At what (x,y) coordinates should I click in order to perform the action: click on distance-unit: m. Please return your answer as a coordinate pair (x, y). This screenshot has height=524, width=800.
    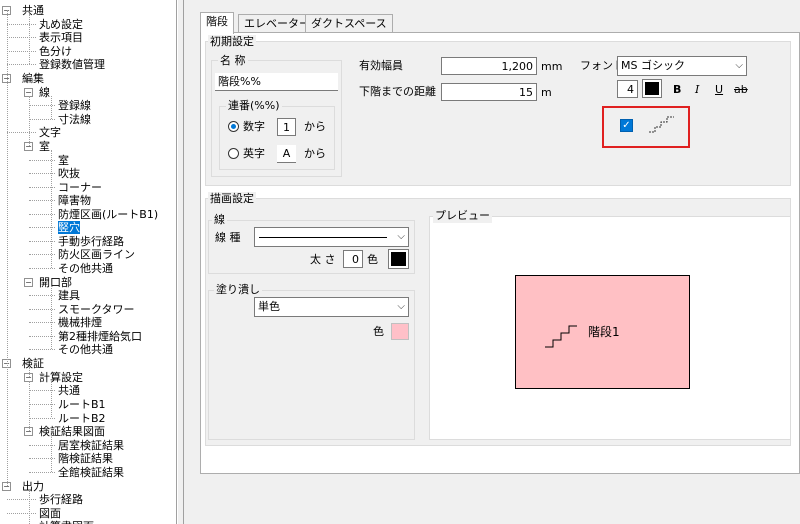
    Looking at the image, I should click on (546, 92).